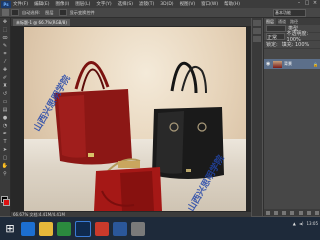 Image resolution: width=320 pixels, height=240 pixels. What do you see at coordinates (5, 46) in the screenshot?
I see `quick-select-icon: ✎` at bounding box center [5, 46].